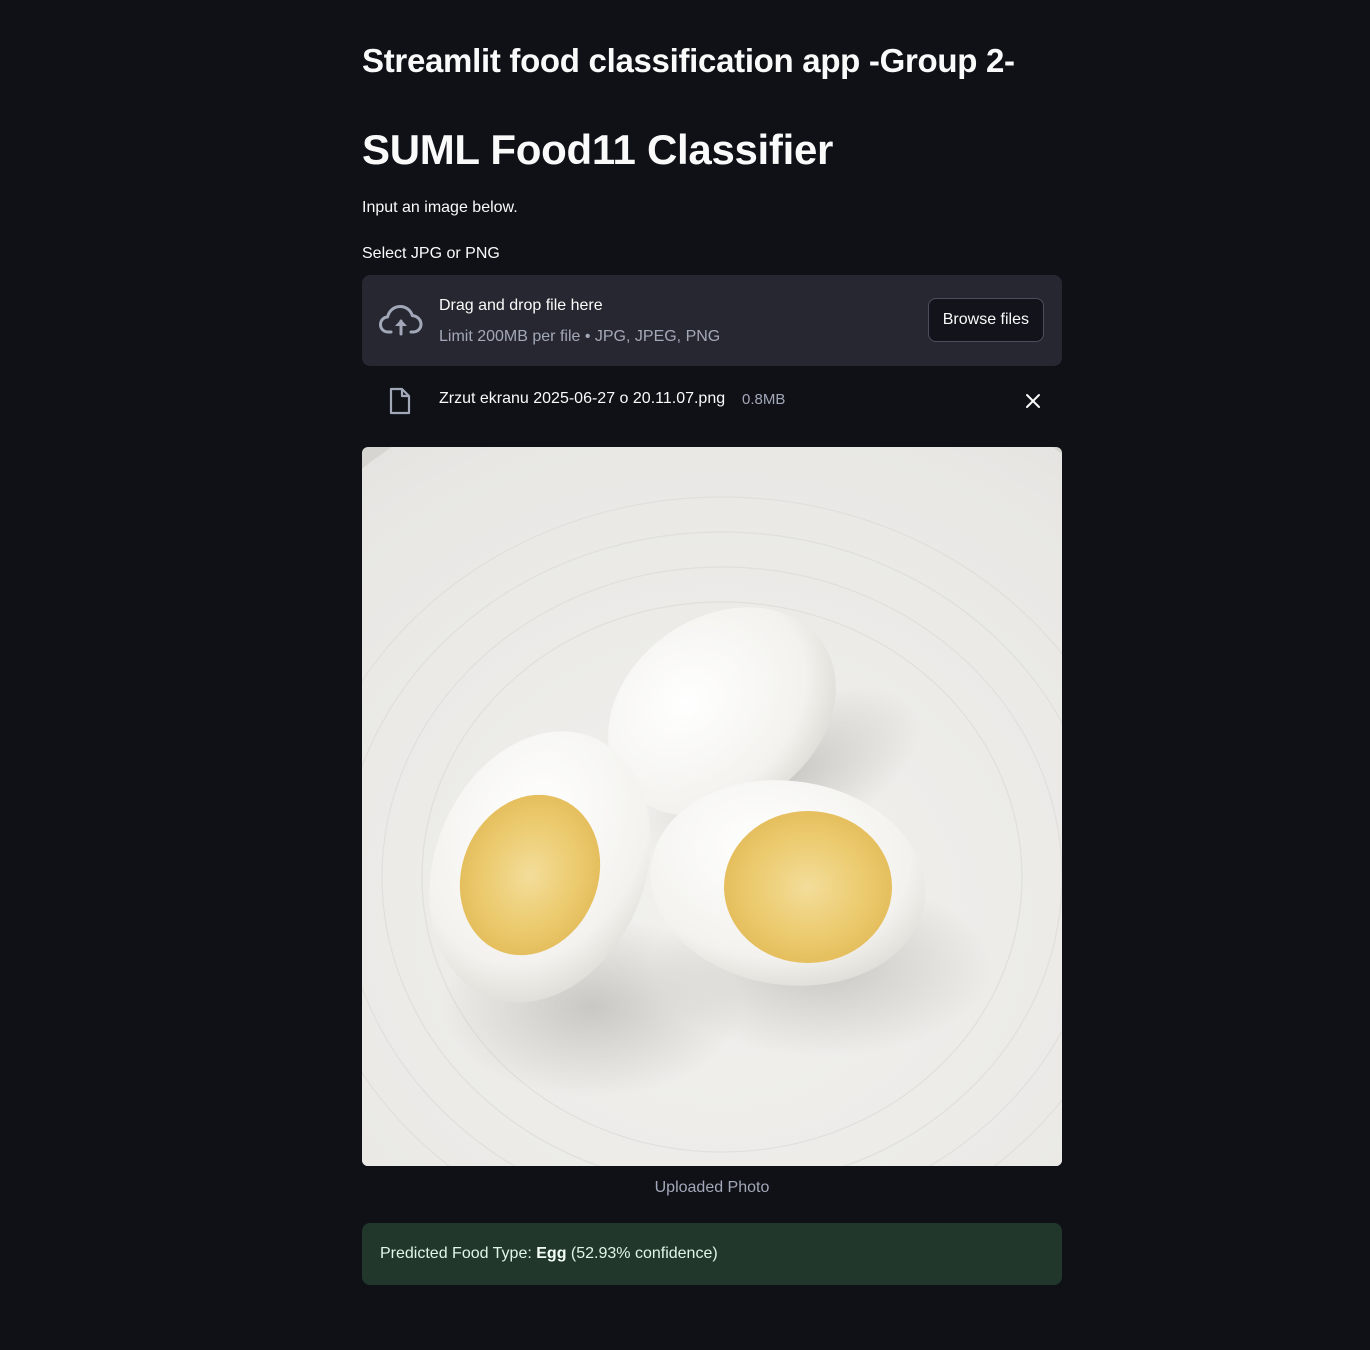  I want to click on page-title: SUML Food11 Classifier, so click(598, 149).